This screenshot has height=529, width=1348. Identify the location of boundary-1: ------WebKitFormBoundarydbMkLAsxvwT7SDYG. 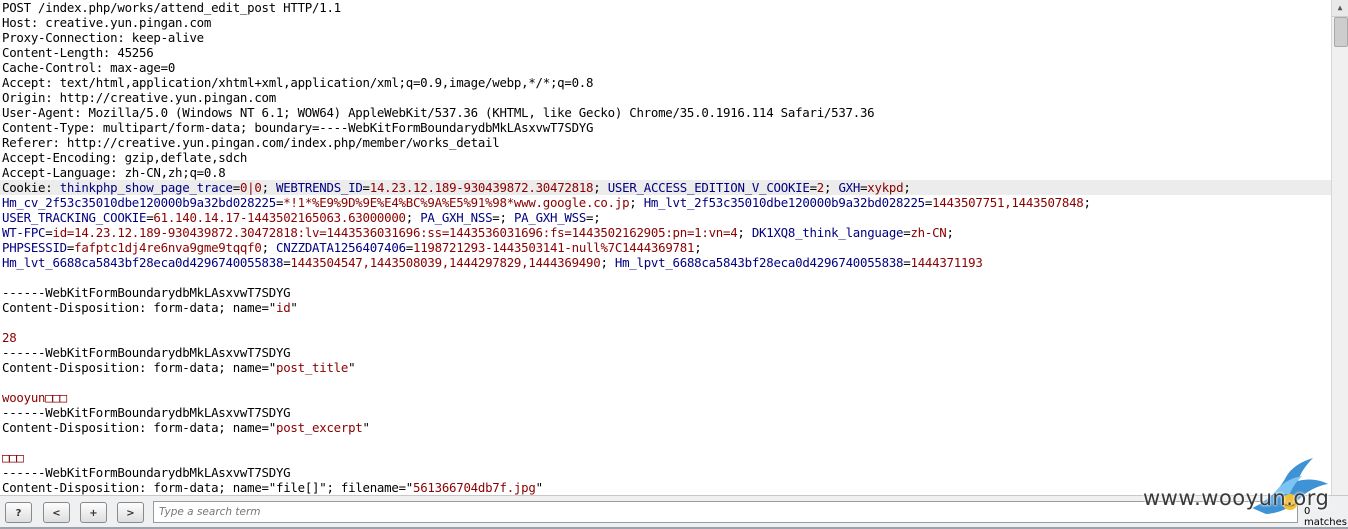
(146, 292).